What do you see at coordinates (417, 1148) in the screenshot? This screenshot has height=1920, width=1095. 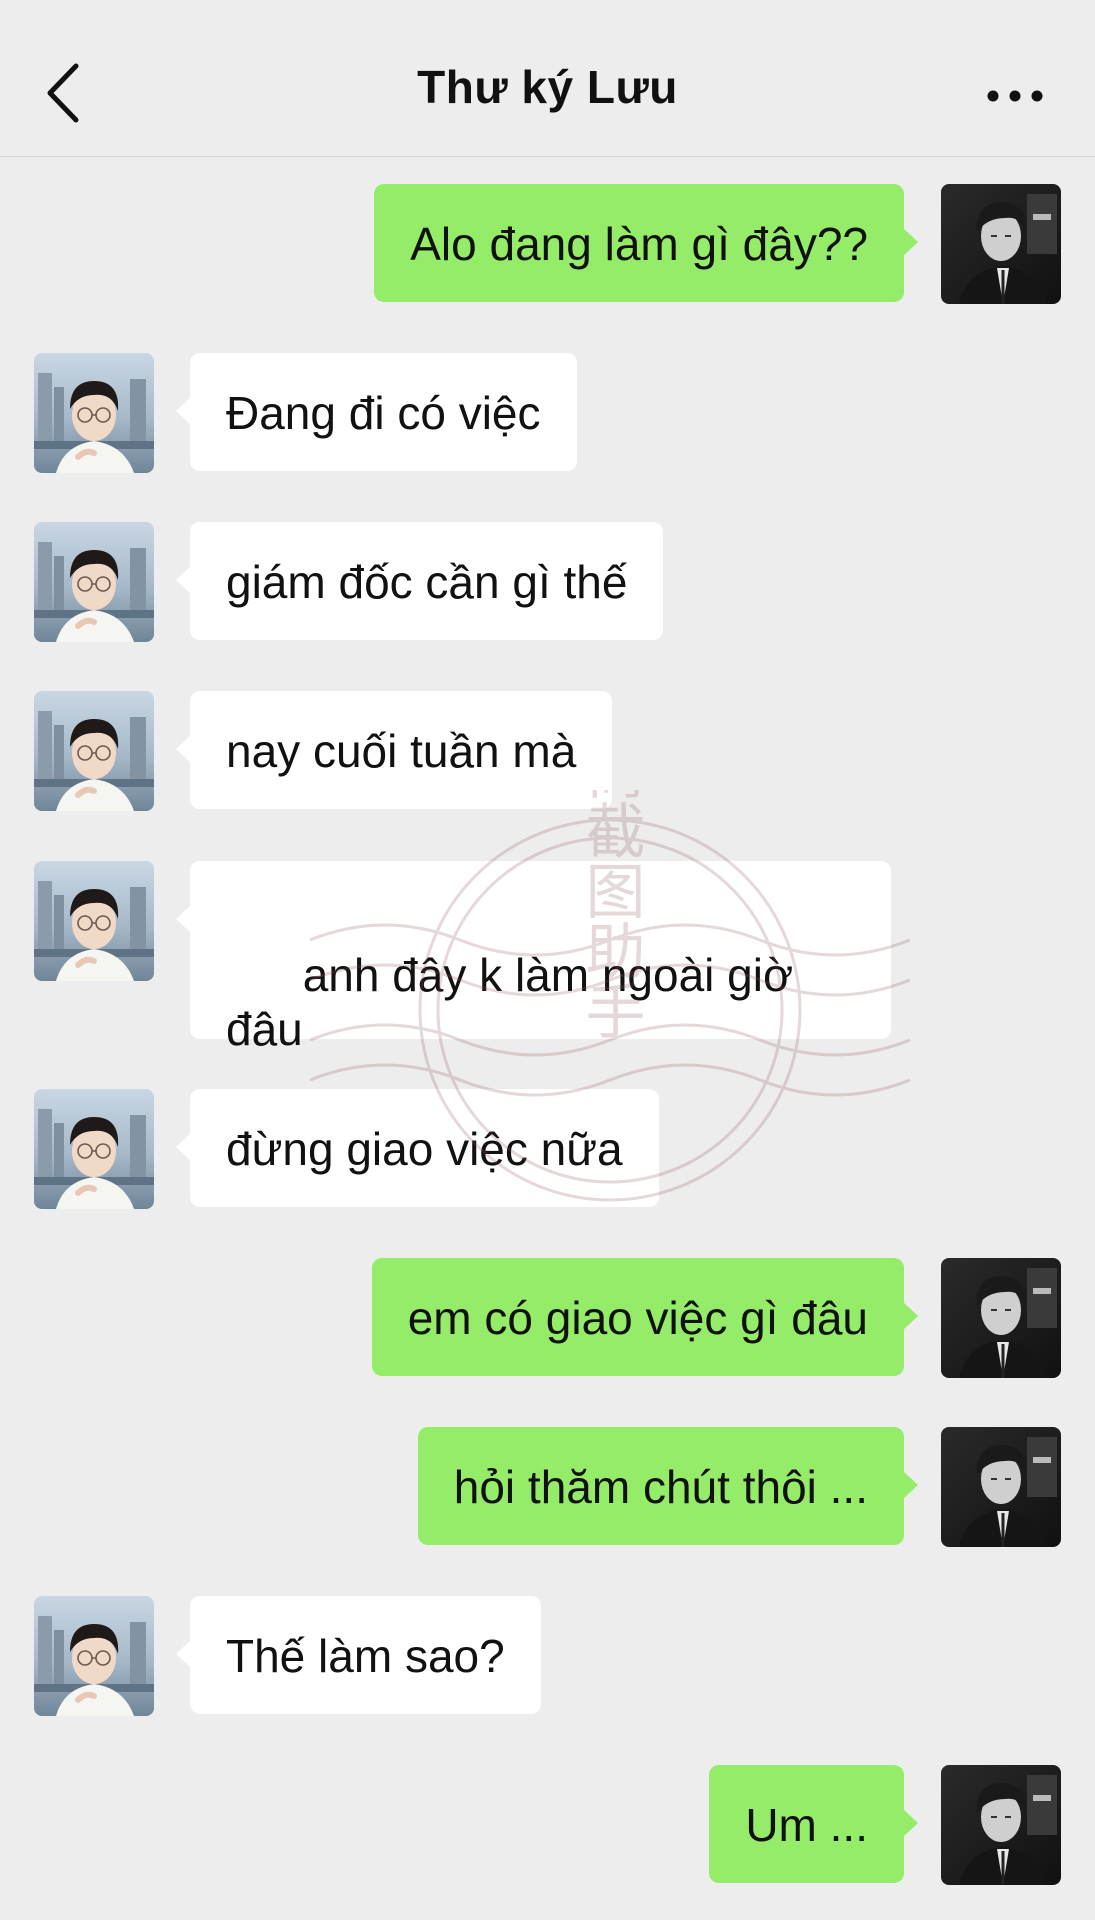 I see `received-bubble: đừng giao việc nữa` at bounding box center [417, 1148].